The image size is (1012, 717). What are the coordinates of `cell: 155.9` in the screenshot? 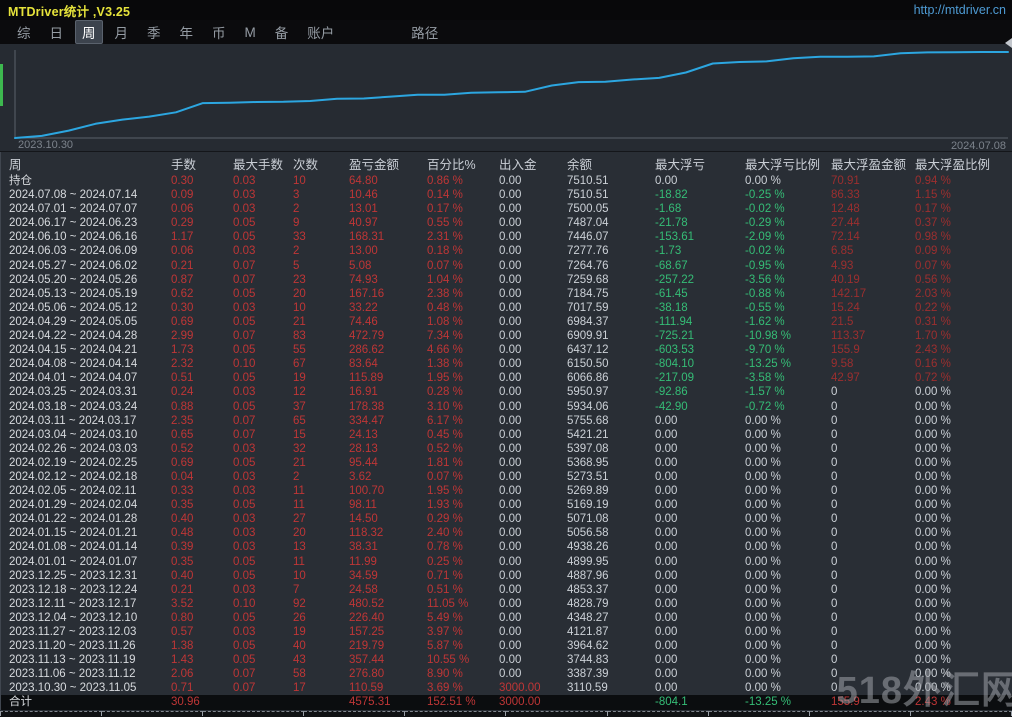 It's located at (845, 350).